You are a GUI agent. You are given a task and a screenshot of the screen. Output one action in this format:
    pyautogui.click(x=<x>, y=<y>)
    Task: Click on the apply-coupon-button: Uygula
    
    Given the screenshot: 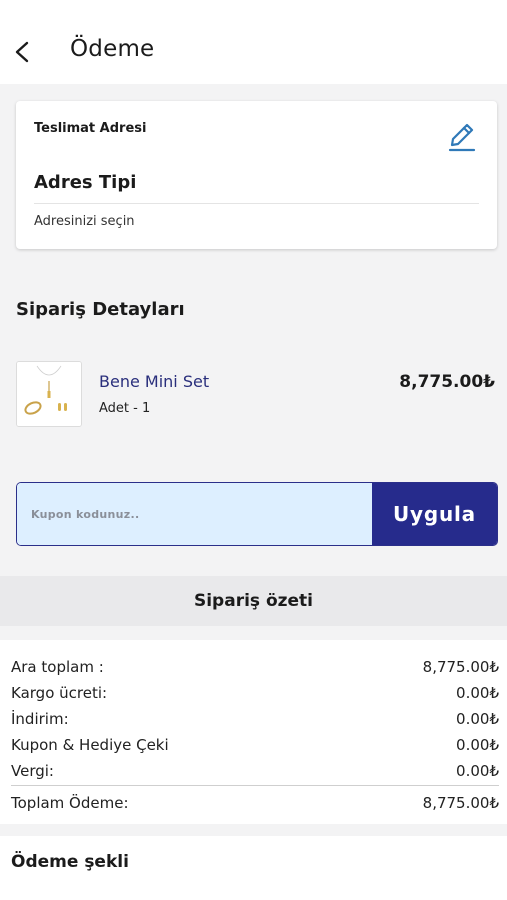 What is the action you would take?
    pyautogui.click(x=434, y=514)
    